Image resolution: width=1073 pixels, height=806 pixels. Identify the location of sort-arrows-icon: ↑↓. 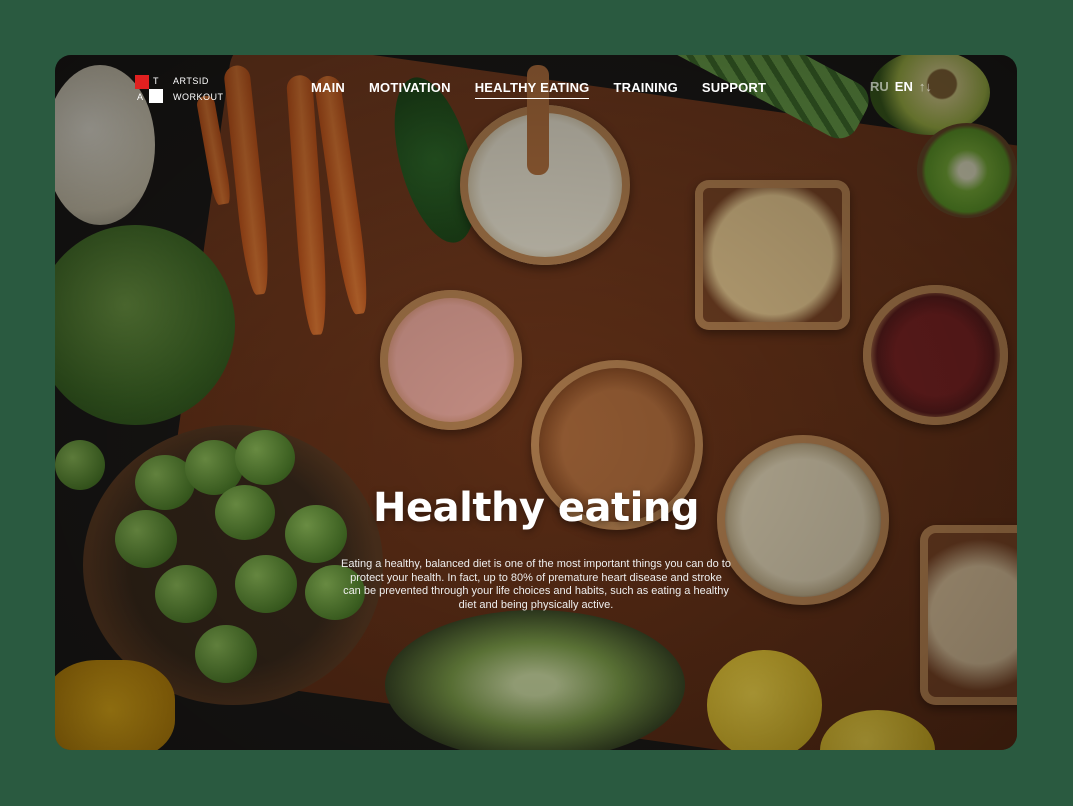
(925, 86).